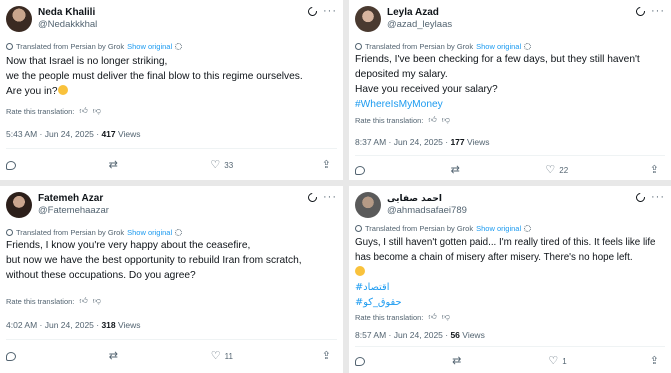  I want to click on share-icon: ⇪, so click(326, 356).